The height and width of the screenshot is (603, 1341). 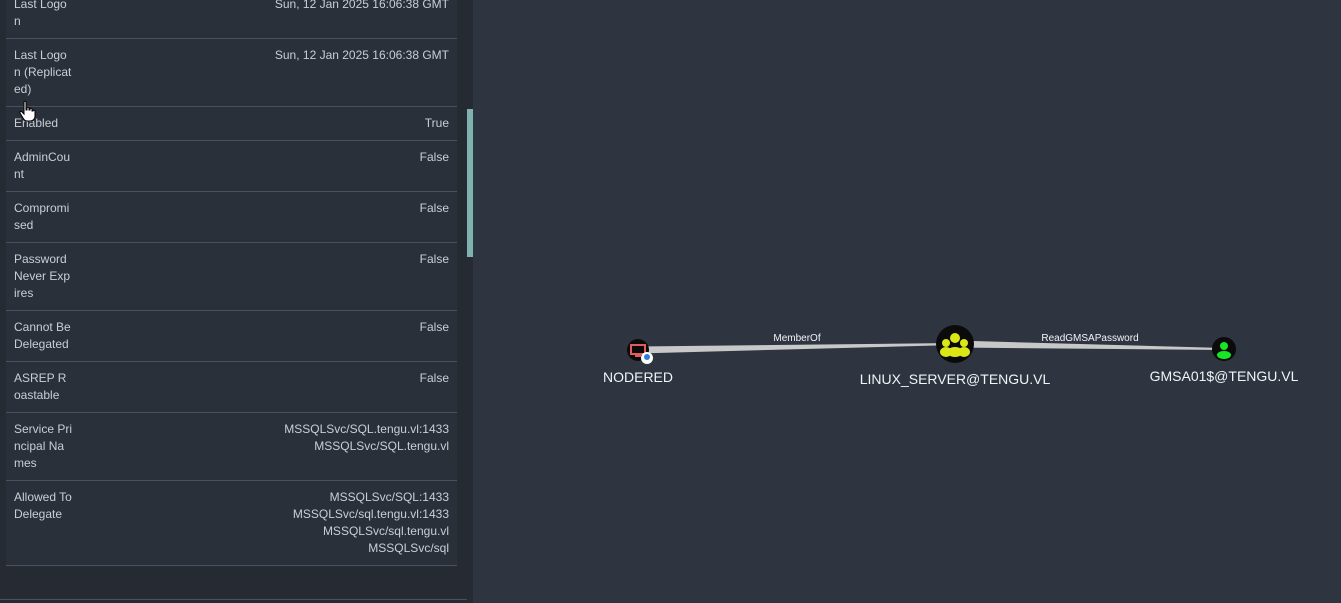 I want to click on node-linux_server, so click(x=955, y=344).